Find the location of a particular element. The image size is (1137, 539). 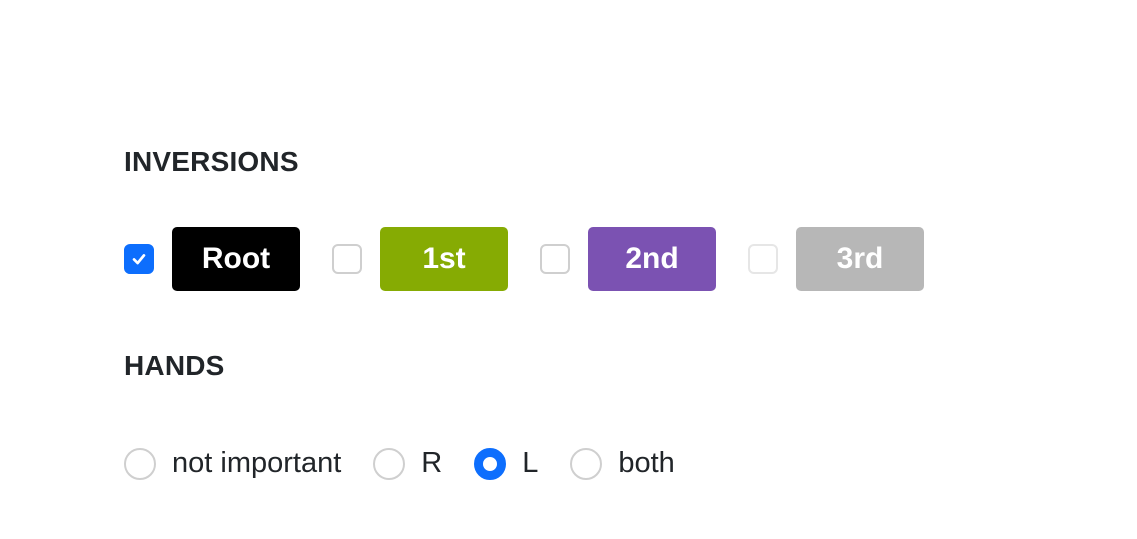

inversion-root: Root is located at coordinates (212, 259).